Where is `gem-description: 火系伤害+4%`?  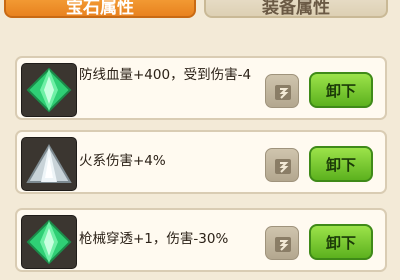 gem-description: 火系伤害+4% is located at coordinates (122, 161).